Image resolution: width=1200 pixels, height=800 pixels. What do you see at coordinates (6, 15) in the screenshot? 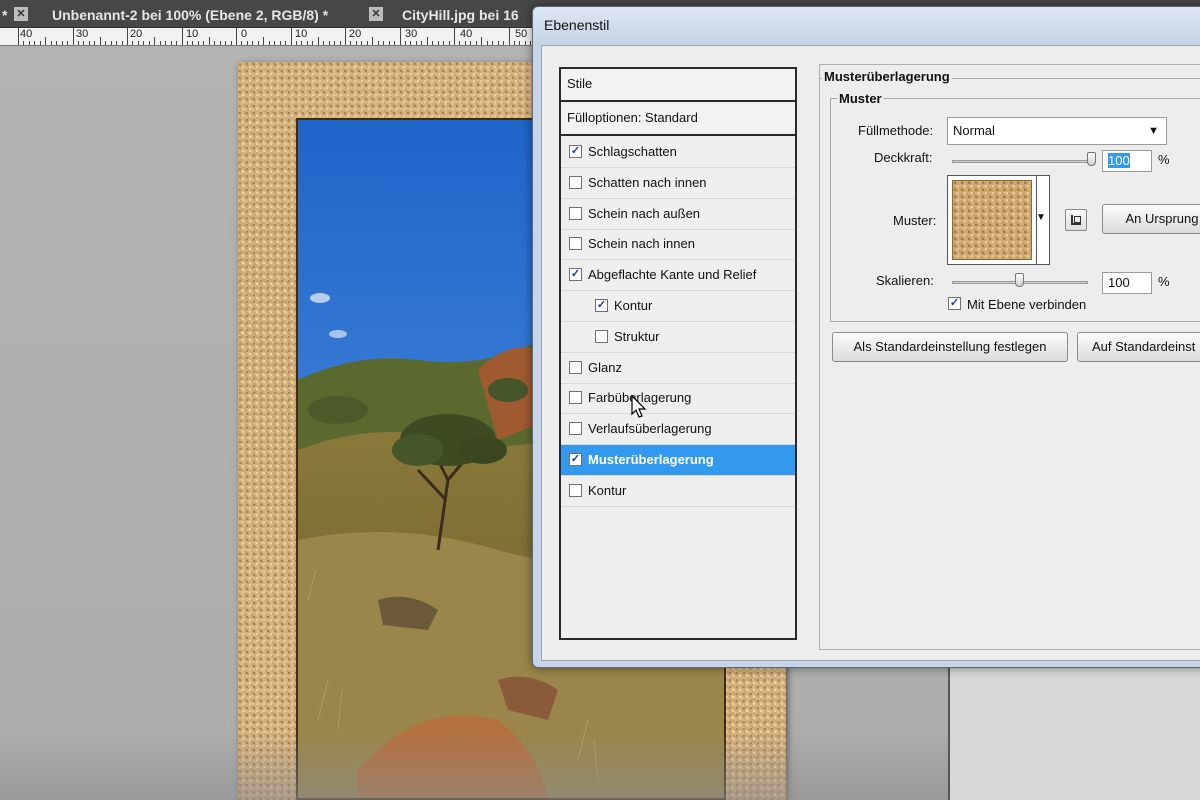
I see `tab-previous-document: *` at bounding box center [6, 15].